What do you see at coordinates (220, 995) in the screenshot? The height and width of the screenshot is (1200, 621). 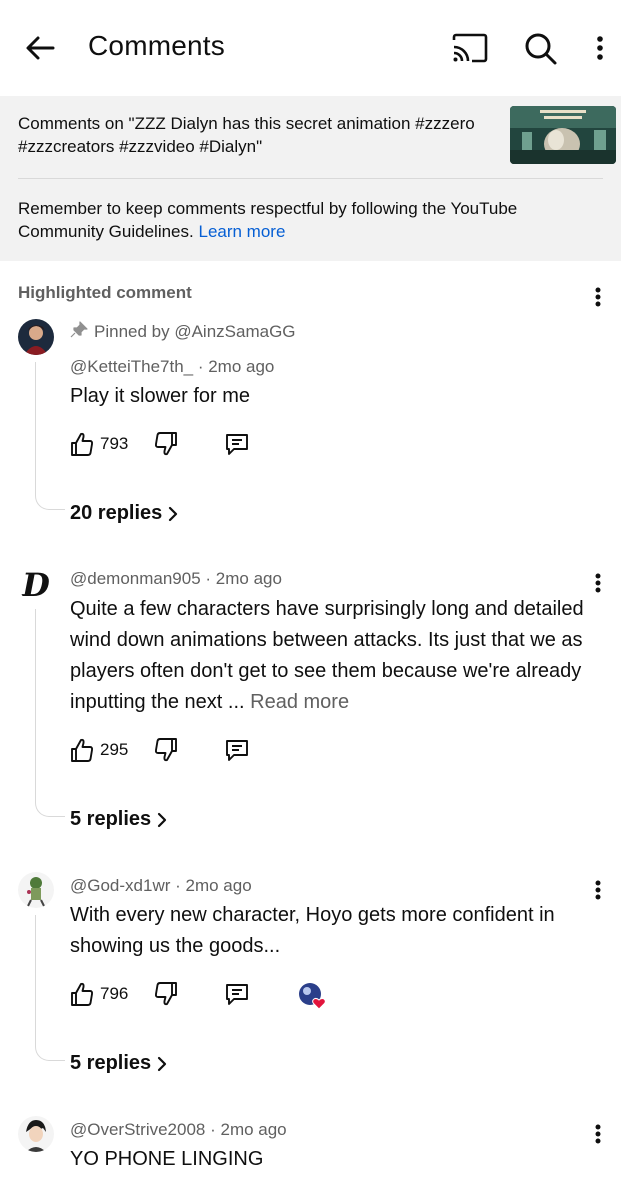 I see `comment-actions: 796` at bounding box center [220, 995].